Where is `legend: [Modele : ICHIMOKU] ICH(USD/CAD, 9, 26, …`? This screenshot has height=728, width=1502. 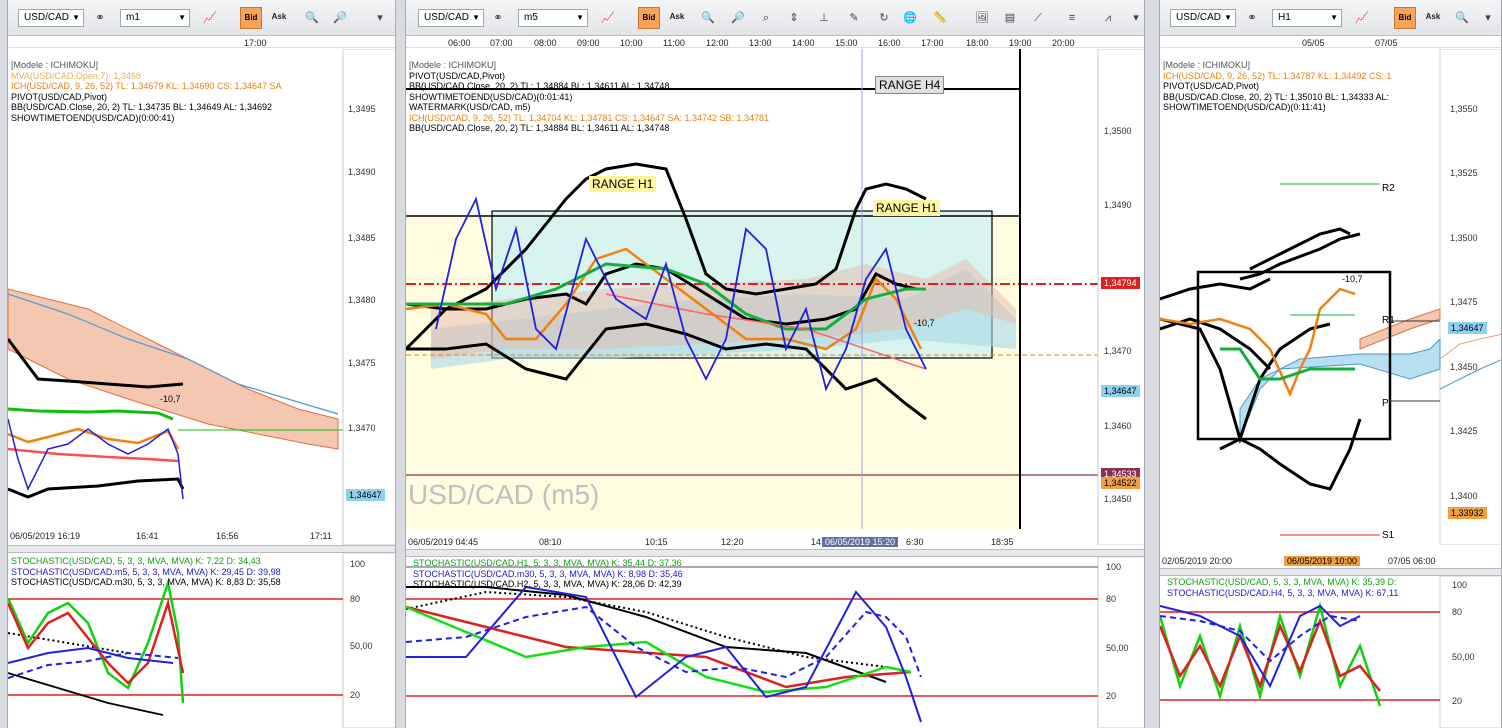 legend: [Modele : ICHIMOKU] ICH(USD/CAD, 9, 26, … is located at coordinates (1277, 86).